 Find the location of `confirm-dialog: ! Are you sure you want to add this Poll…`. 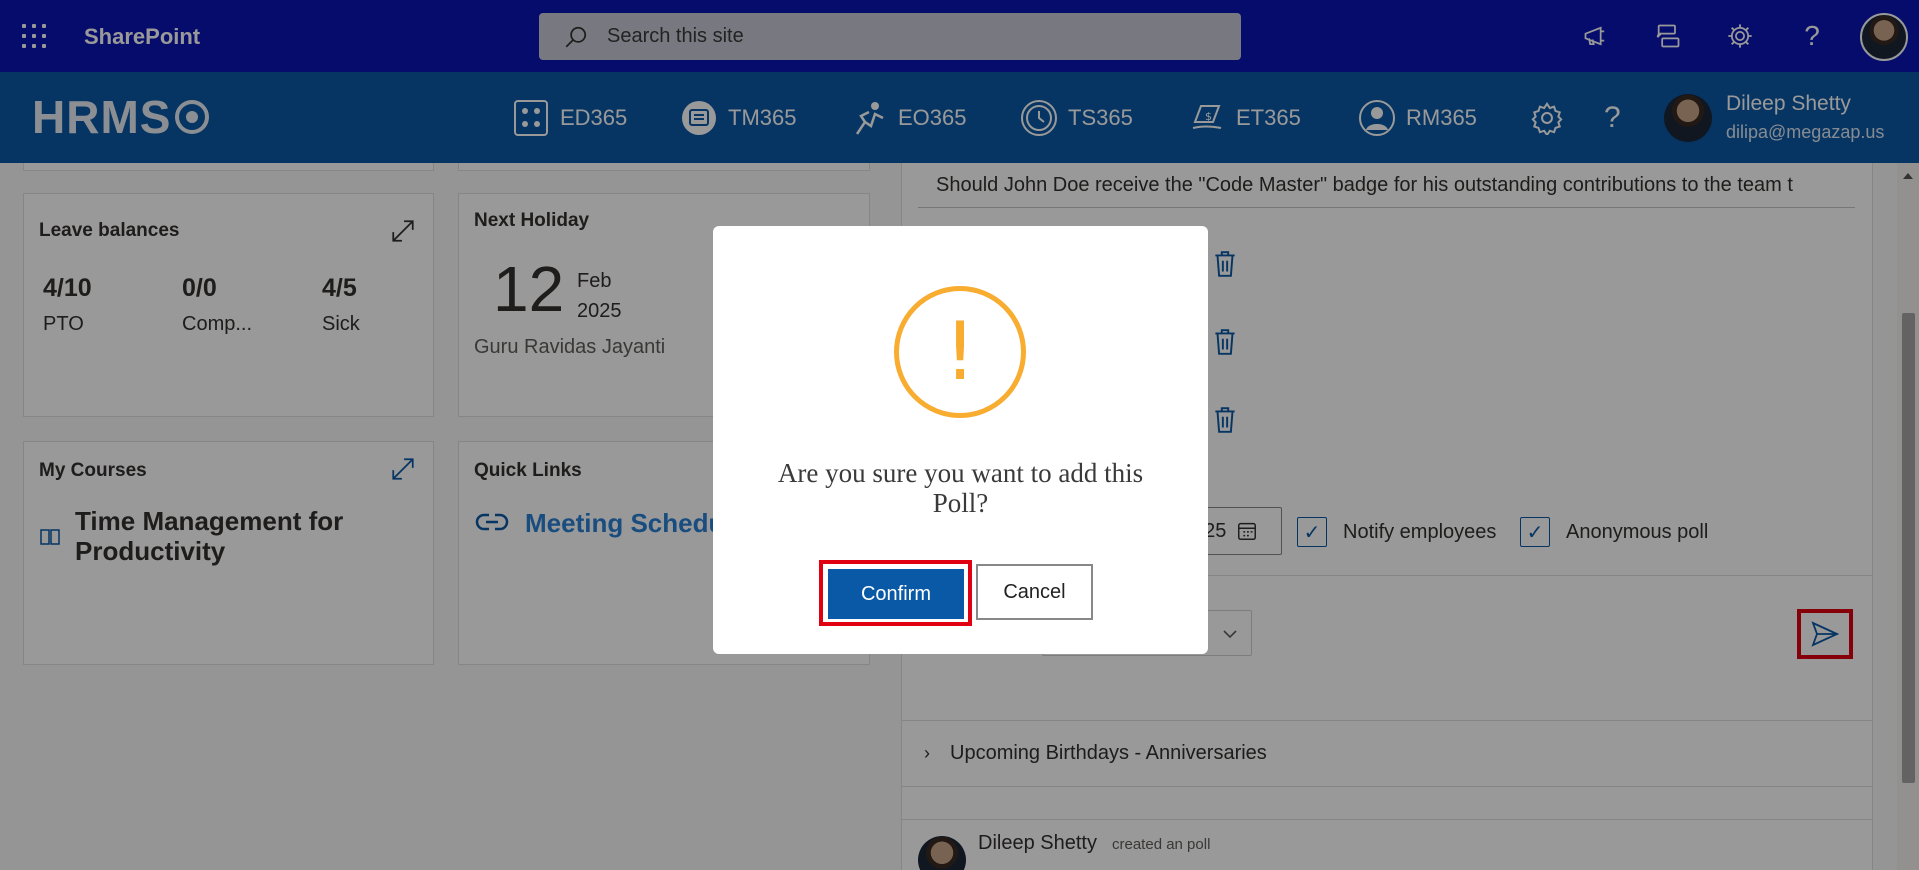

confirm-dialog: ! Are you sure you want to add this Poll… is located at coordinates (960, 440).